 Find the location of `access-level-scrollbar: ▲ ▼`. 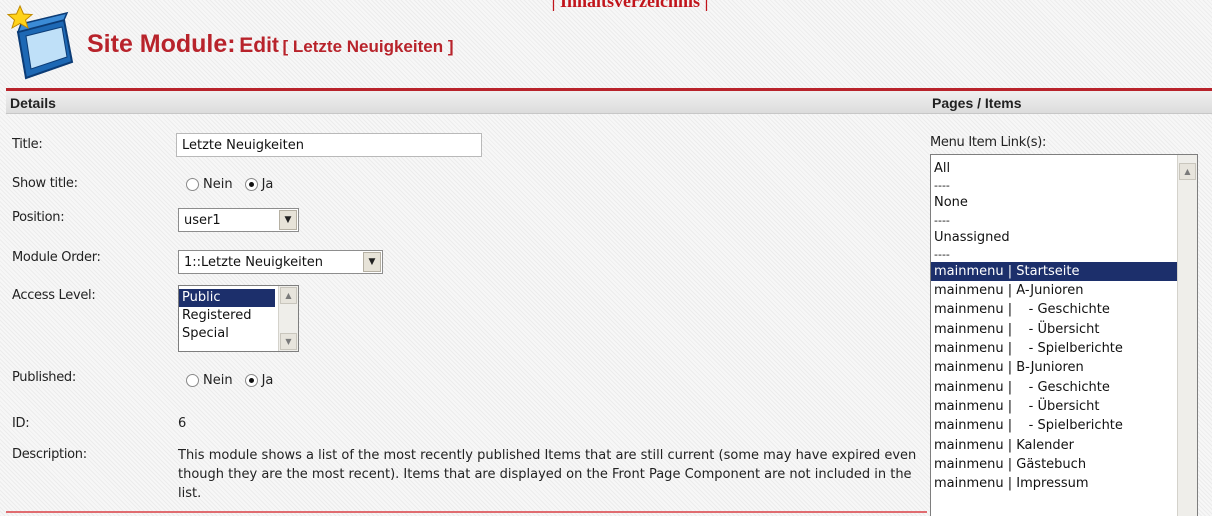

access-level-scrollbar: ▲ ▼ is located at coordinates (288, 318).